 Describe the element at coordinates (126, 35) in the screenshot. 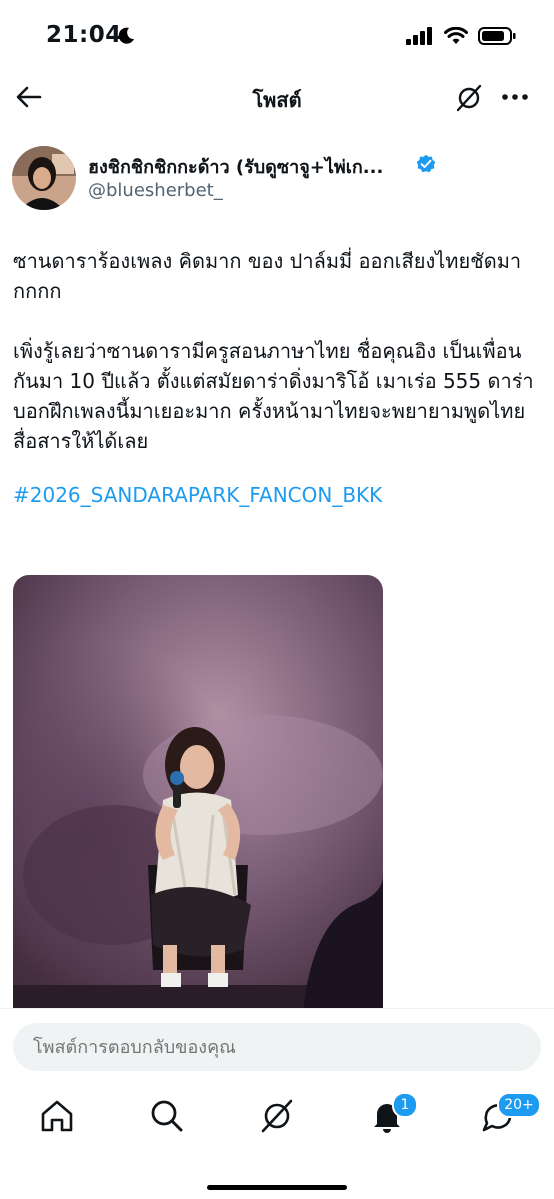

I see `moon-icon` at that location.